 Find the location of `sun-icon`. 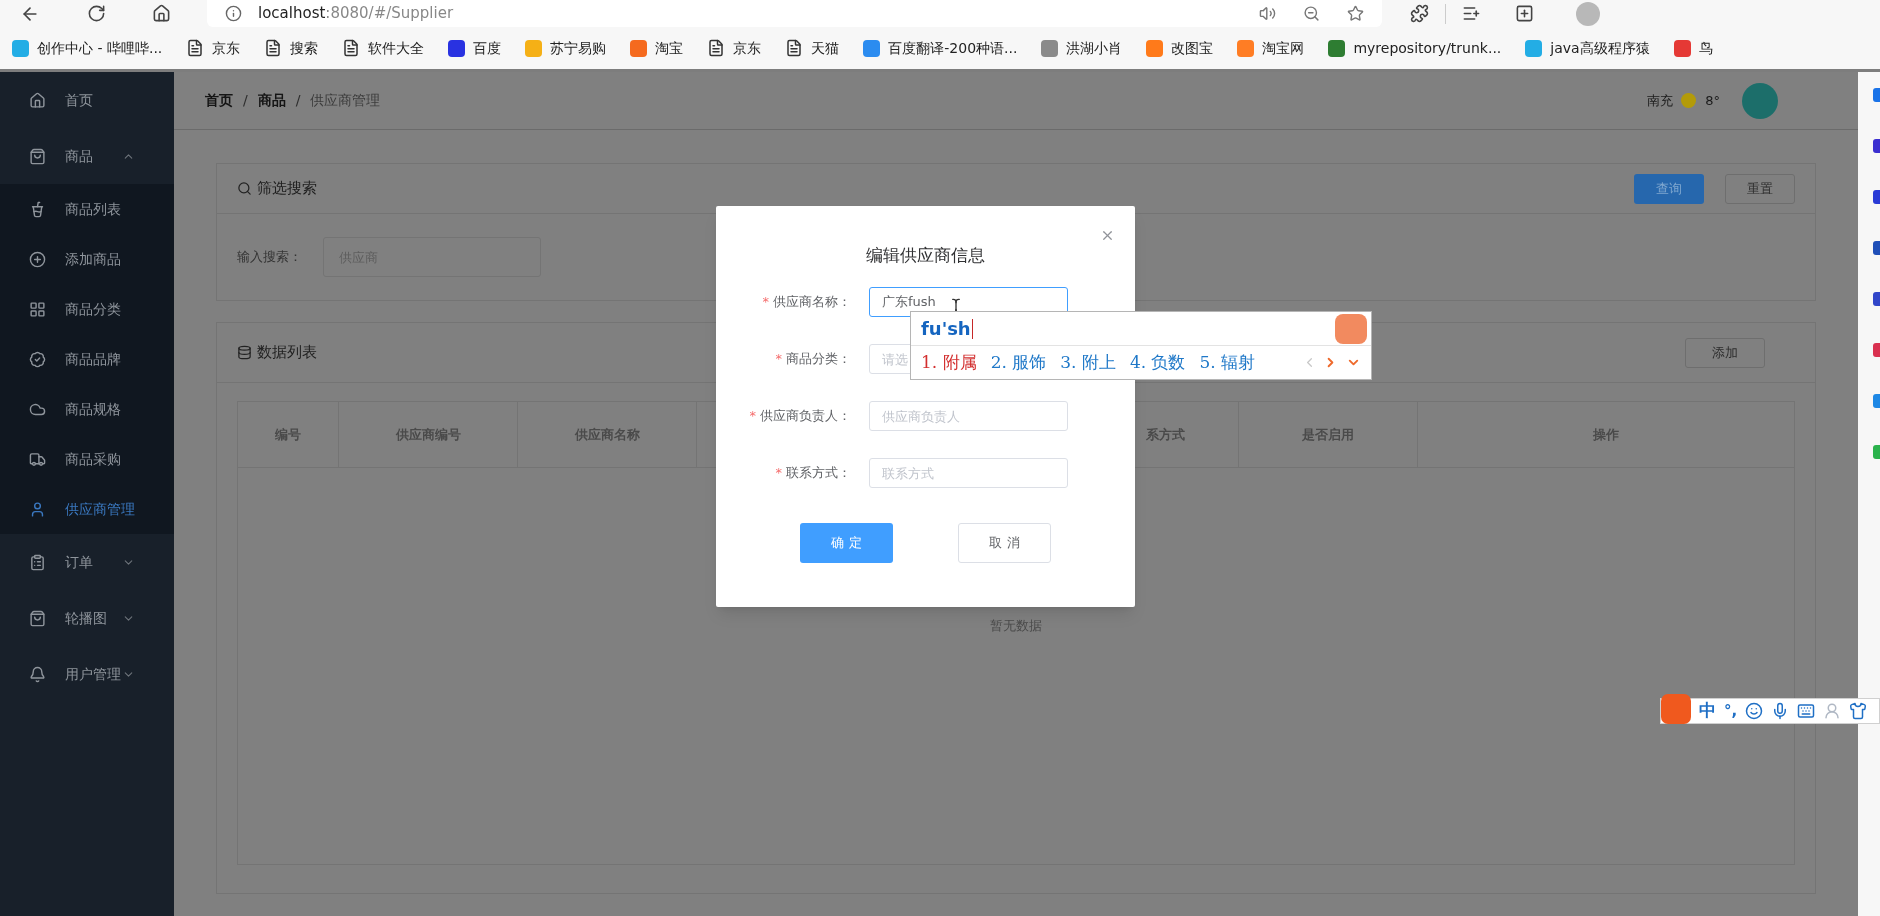

sun-icon is located at coordinates (1689, 100).